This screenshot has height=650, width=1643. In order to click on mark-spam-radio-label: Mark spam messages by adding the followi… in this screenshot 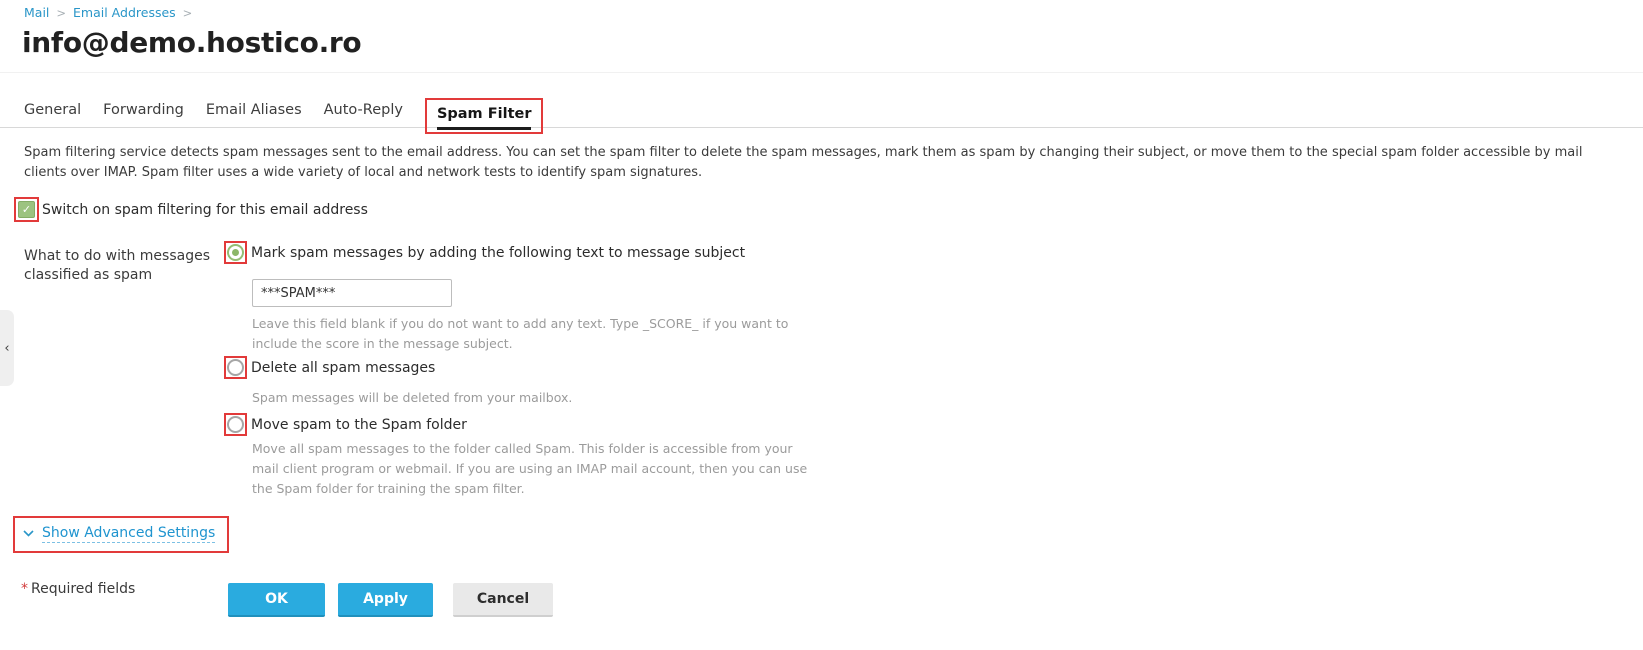, I will do `click(498, 253)`.